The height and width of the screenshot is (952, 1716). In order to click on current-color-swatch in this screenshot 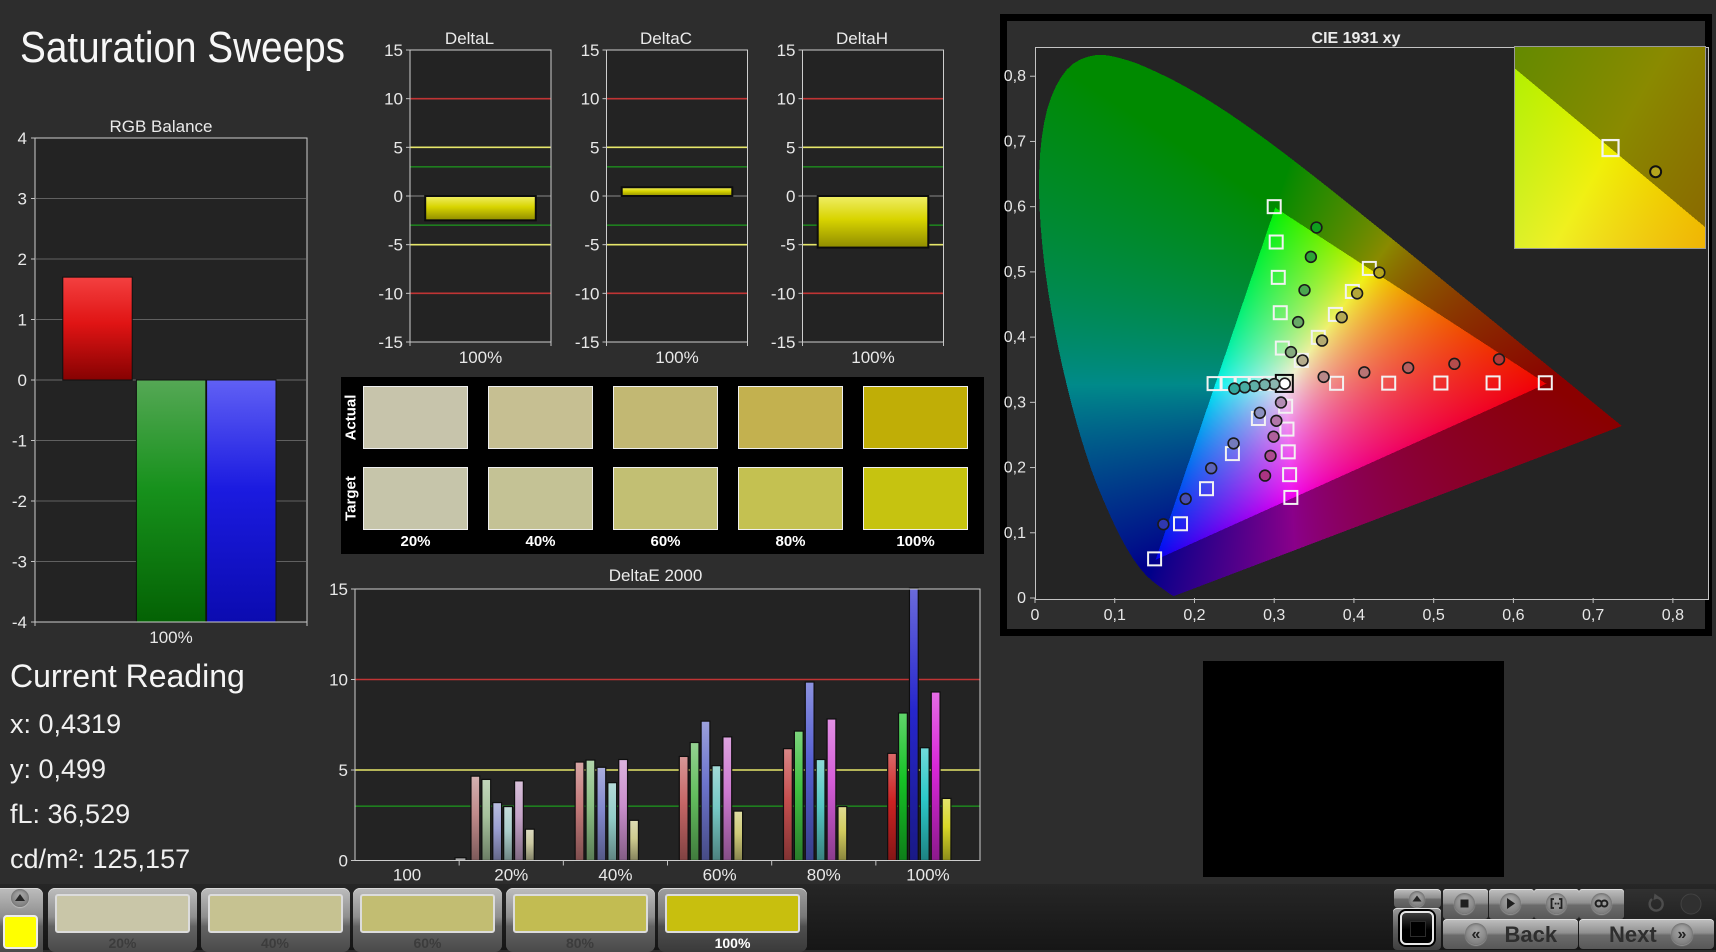, I will do `click(20, 932)`.